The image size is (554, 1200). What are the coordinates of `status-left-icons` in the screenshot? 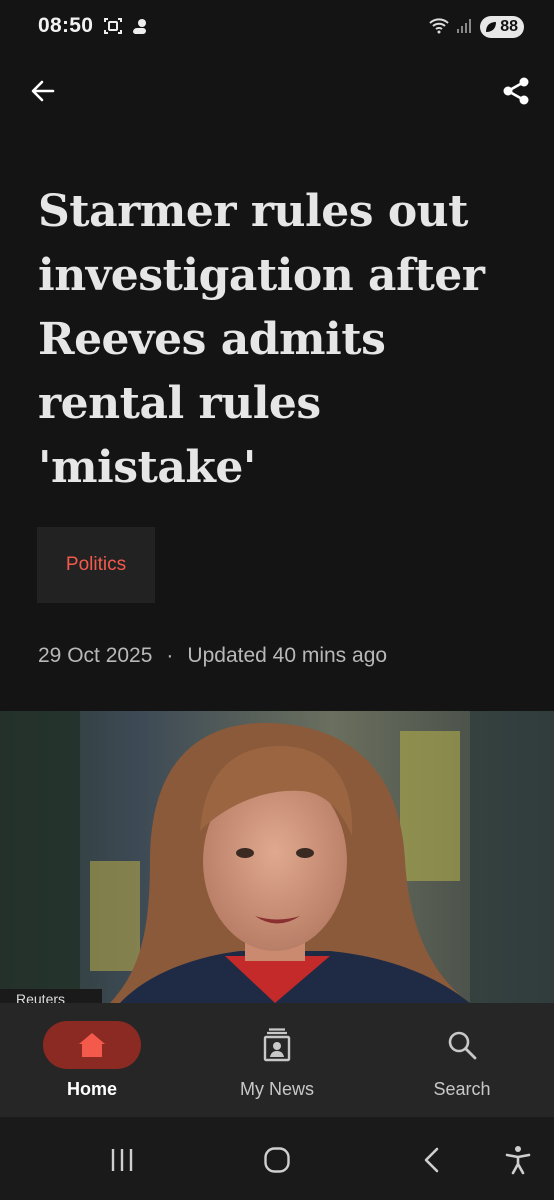 It's located at (127, 28).